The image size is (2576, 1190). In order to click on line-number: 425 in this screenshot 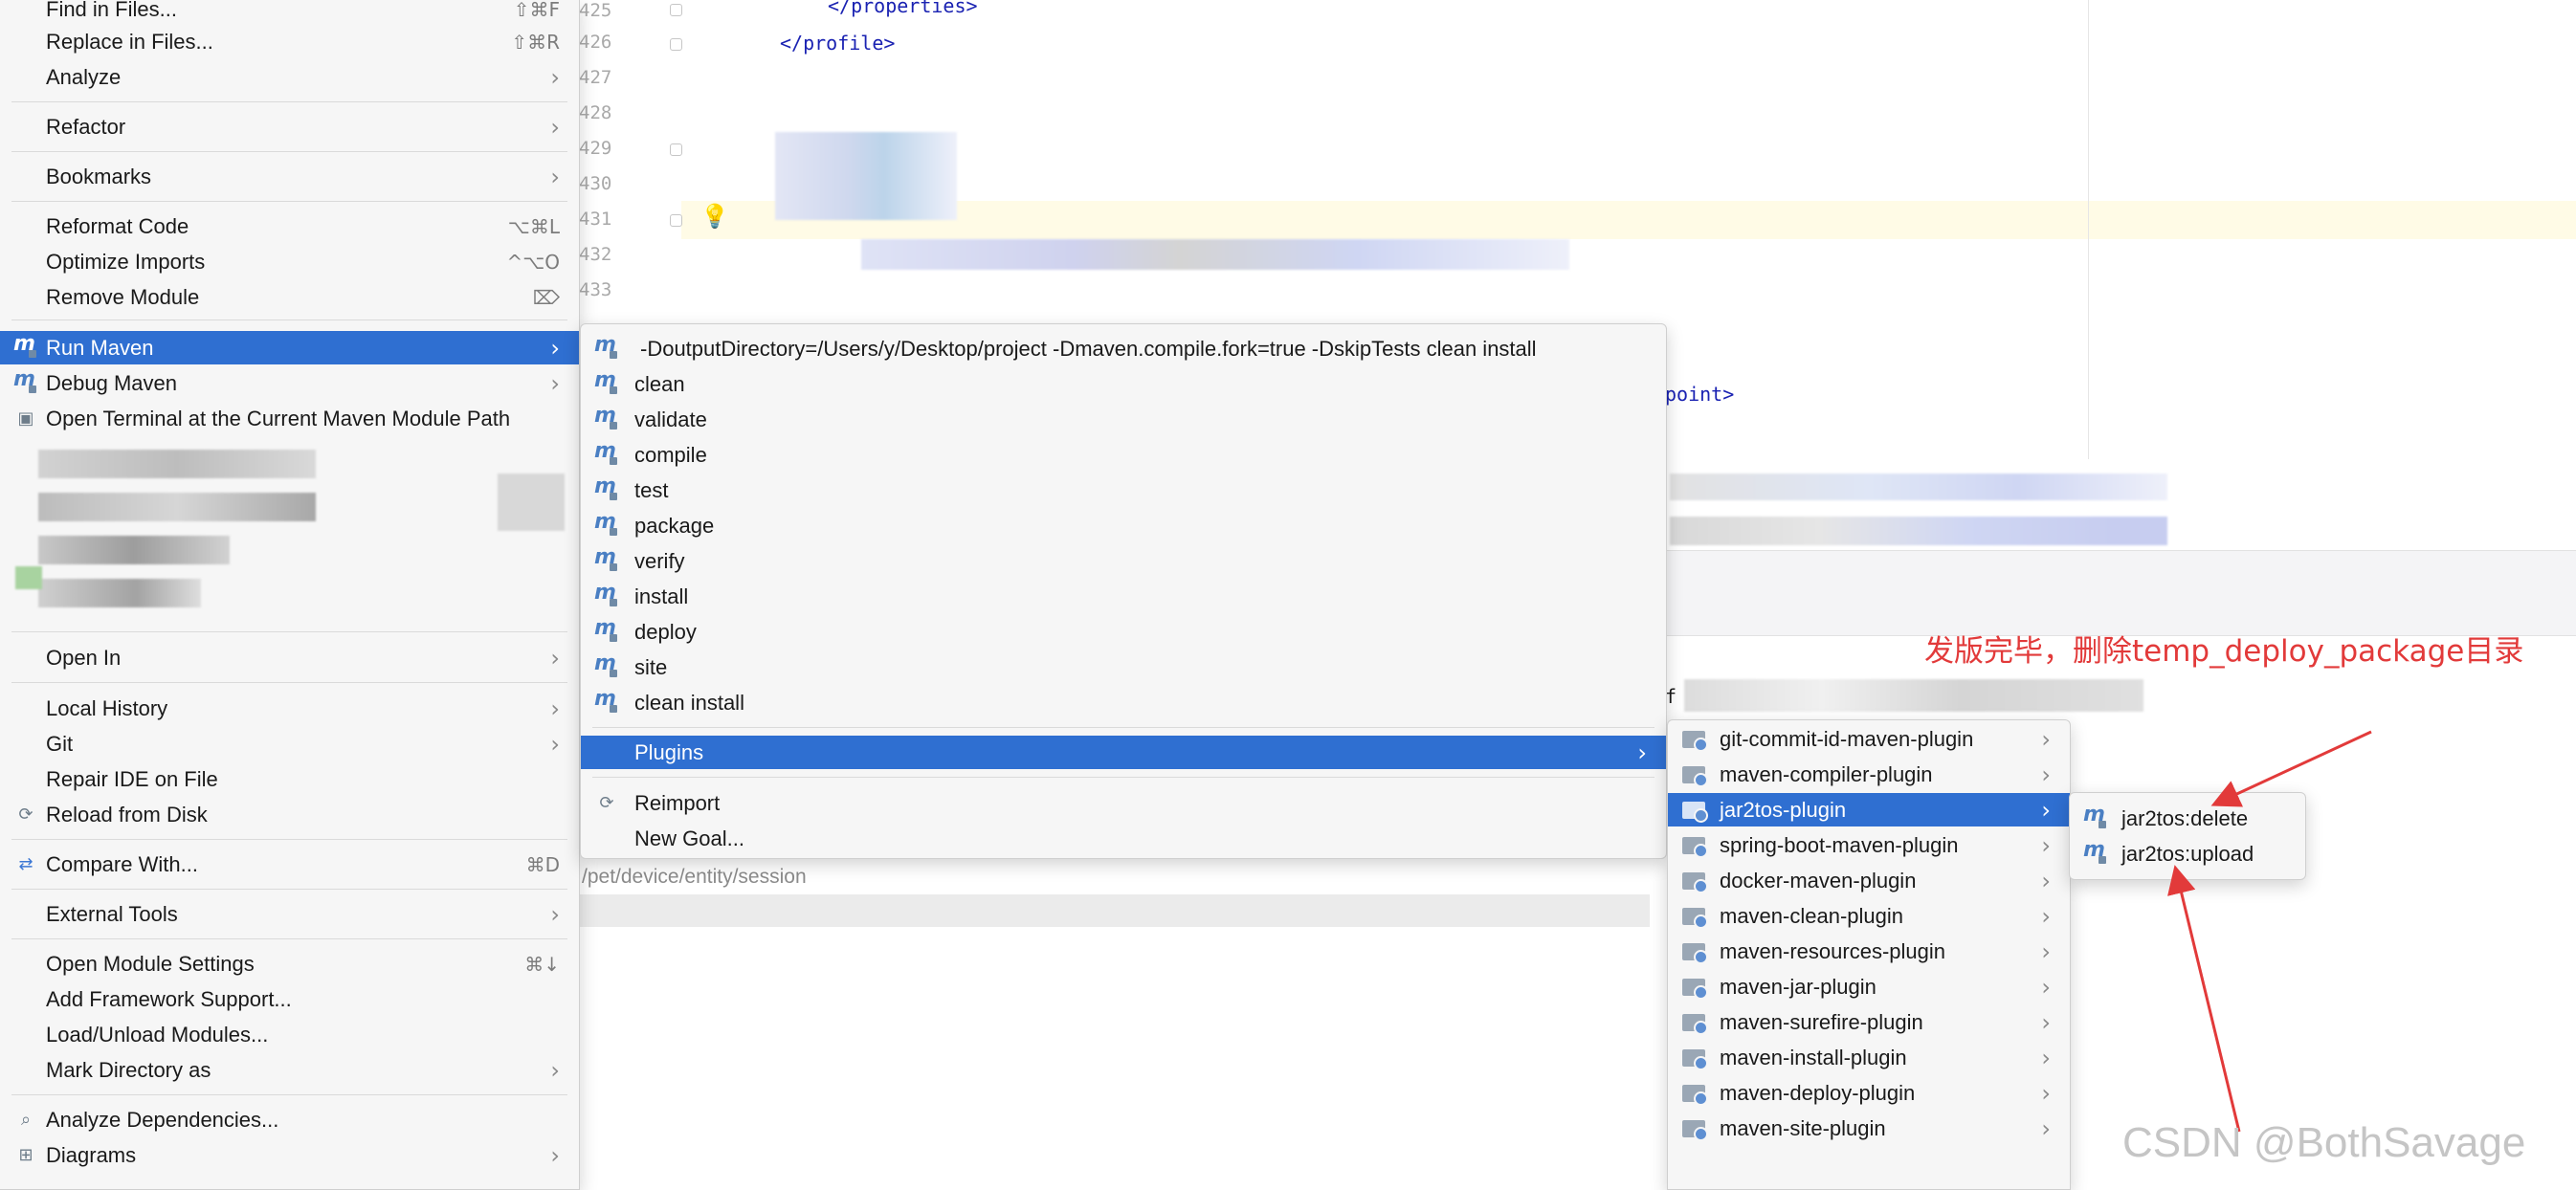, I will do `click(595, 10)`.